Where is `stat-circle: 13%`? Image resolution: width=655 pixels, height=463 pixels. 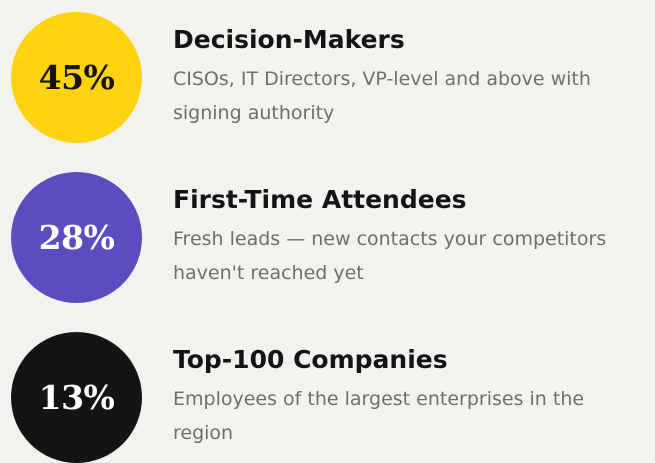 stat-circle: 13% is located at coordinates (76, 397).